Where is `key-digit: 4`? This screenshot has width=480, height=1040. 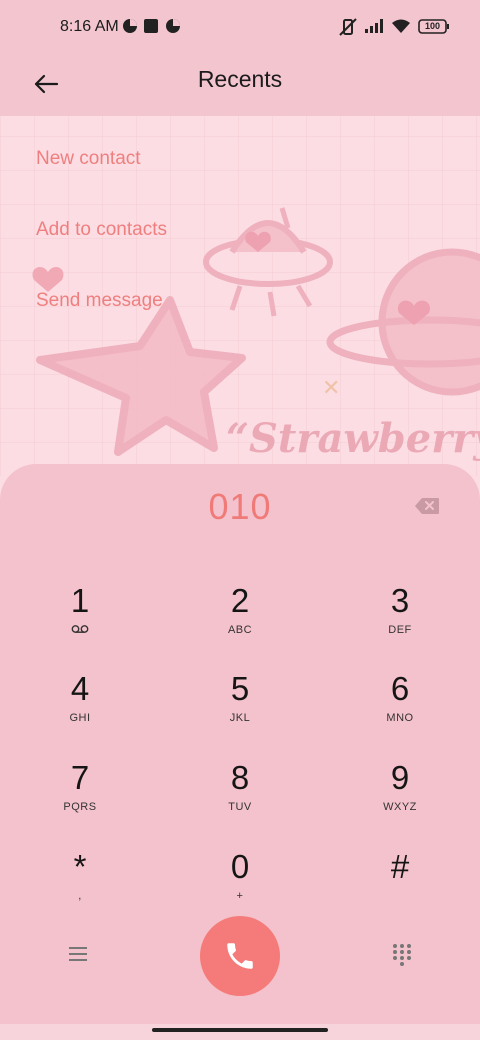 key-digit: 4 is located at coordinates (80, 688).